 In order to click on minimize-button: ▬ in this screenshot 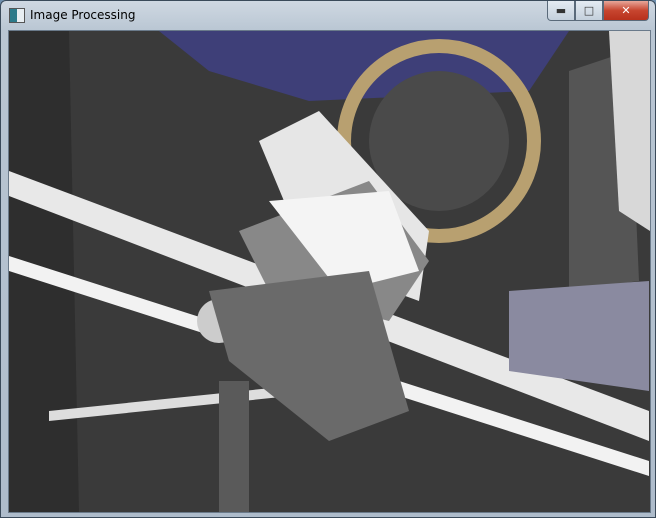, I will do `click(561, 11)`.